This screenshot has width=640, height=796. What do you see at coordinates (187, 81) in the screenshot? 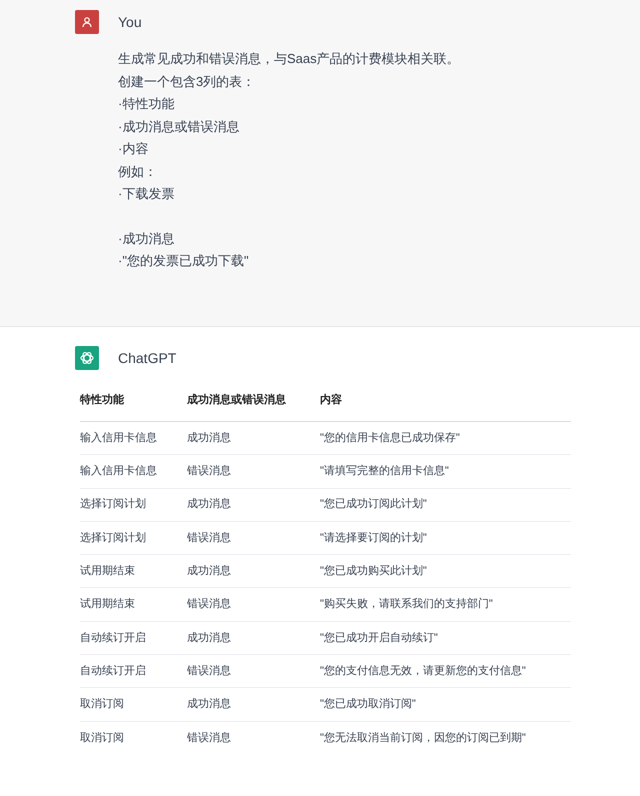
I see `message-line: 创建一个包含3列的表：` at bounding box center [187, 81].